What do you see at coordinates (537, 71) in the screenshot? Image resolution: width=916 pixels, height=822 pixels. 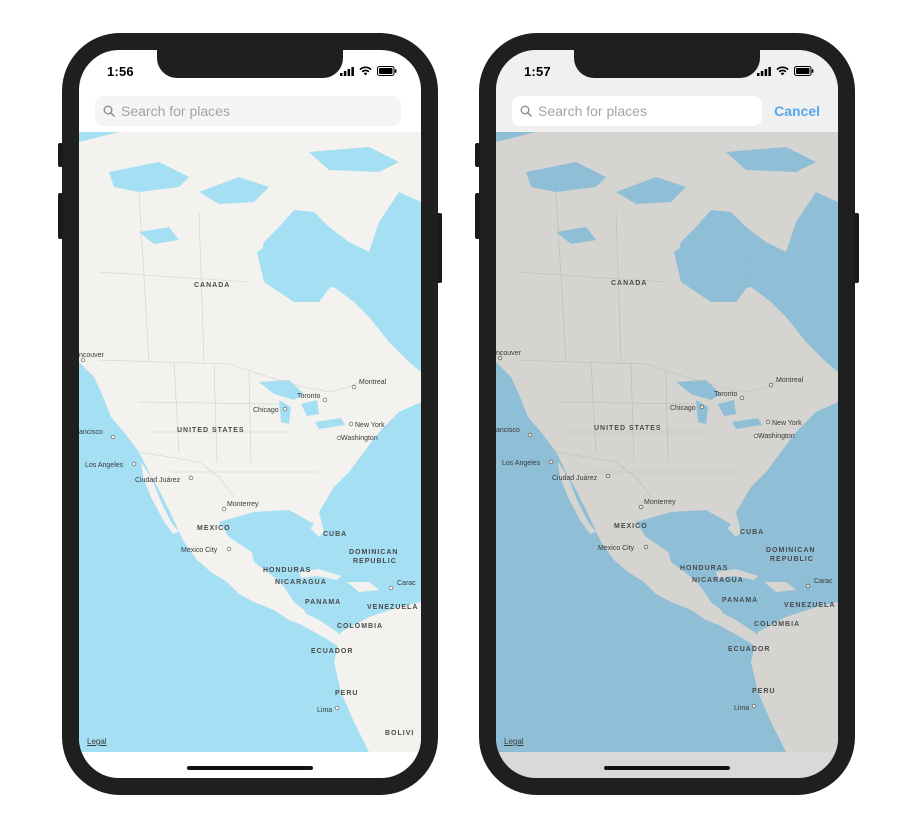 I see `status-time: 1:57` at bounding box center [537, 71].